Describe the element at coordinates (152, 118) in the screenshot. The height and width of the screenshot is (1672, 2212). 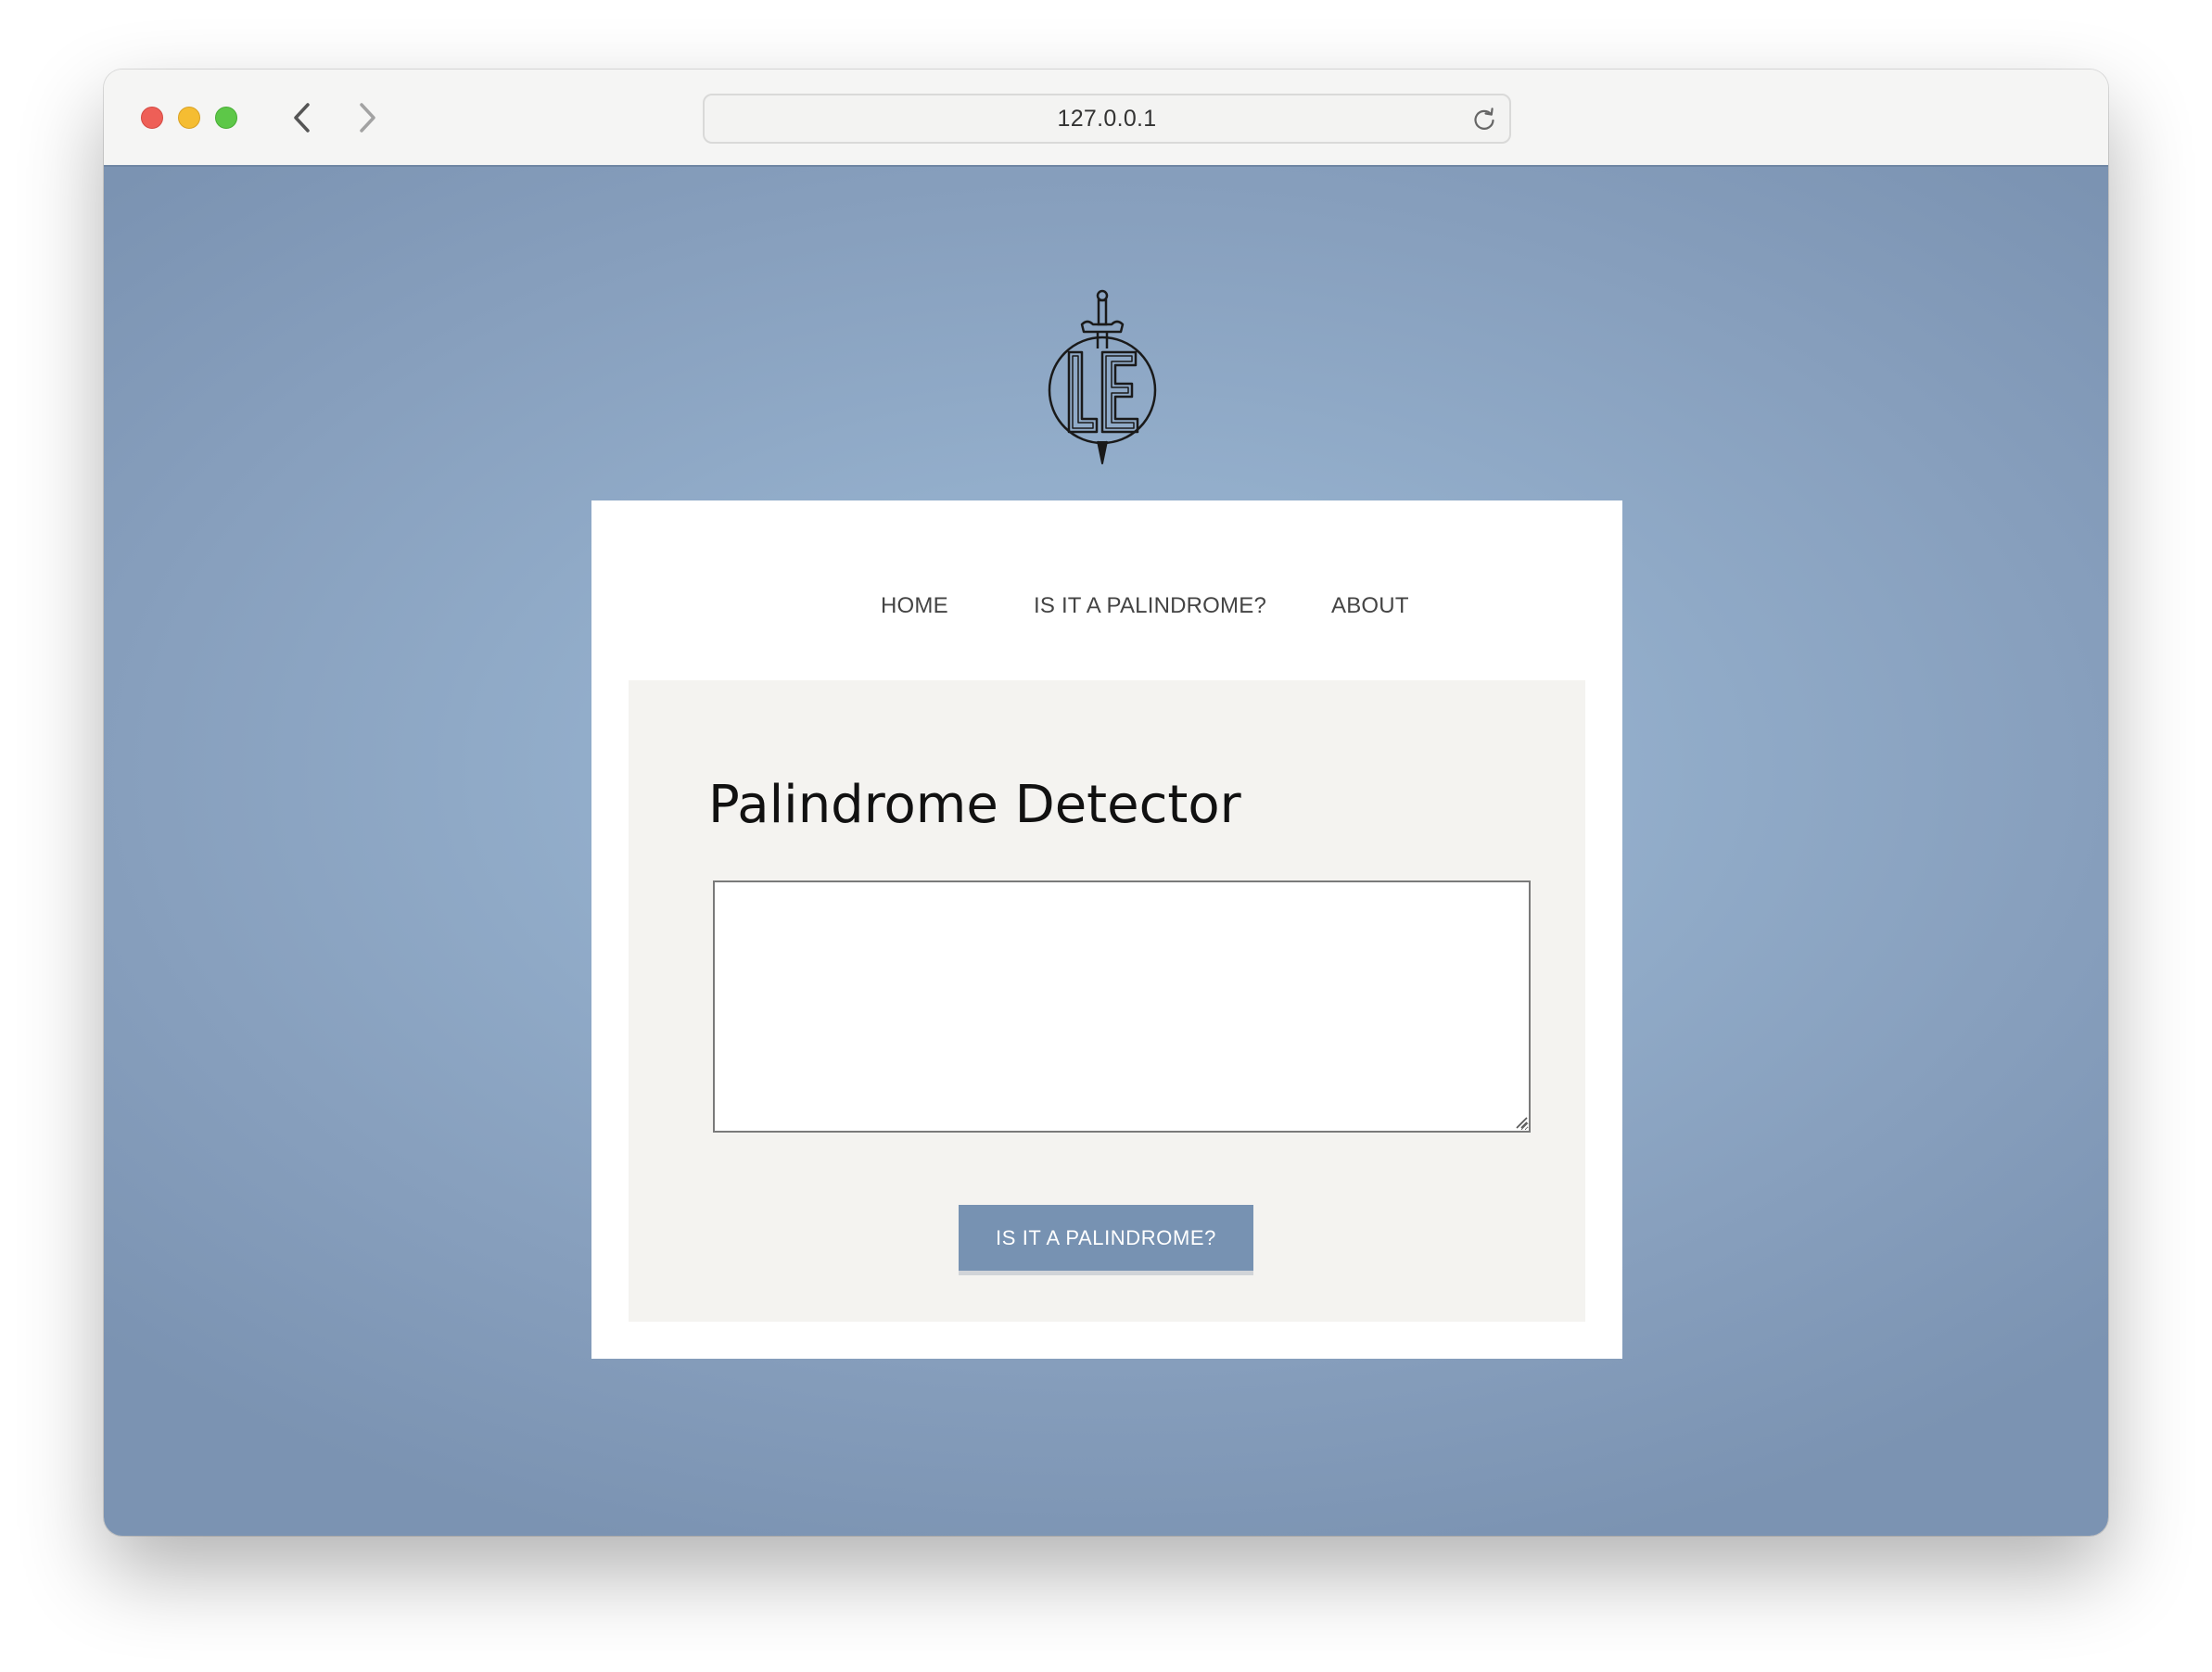
I see `close-window-button` at that location.